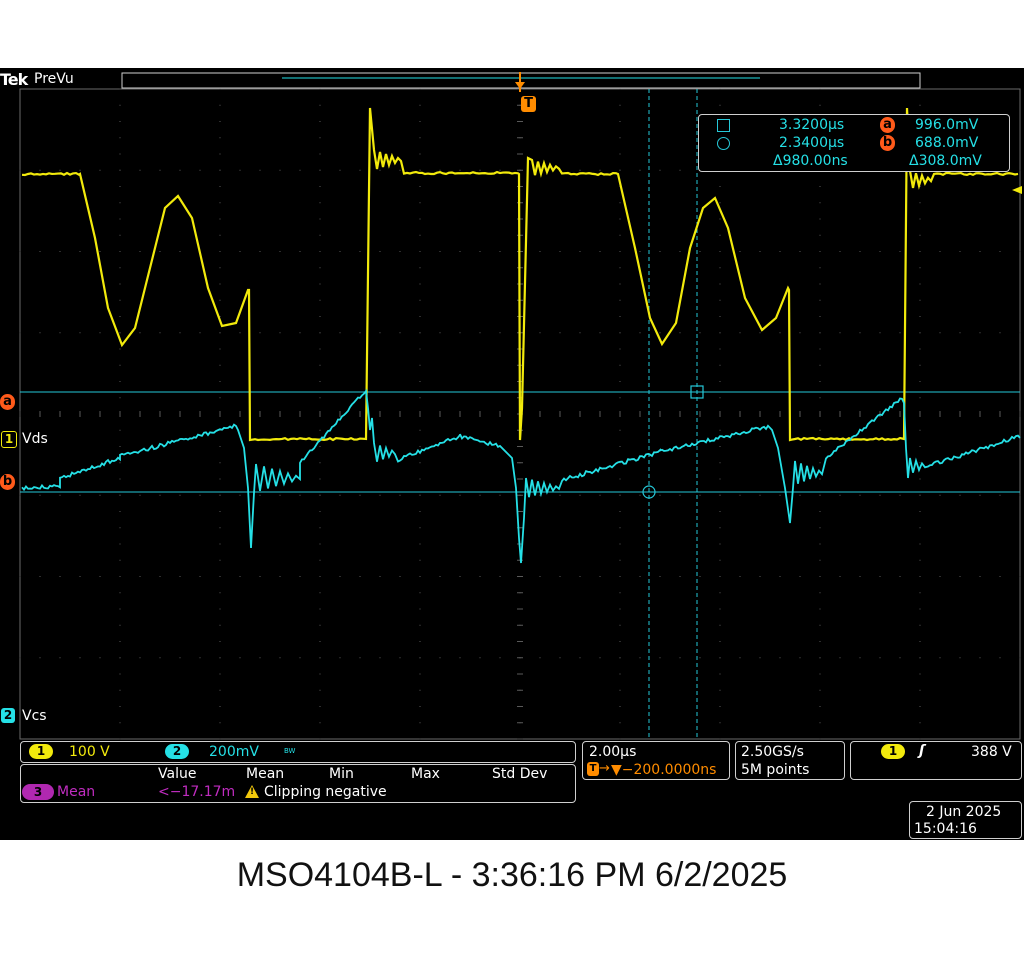 The image size is (1024, 960). I want to click on meas-header-mean: Mean, so click(265, 774).